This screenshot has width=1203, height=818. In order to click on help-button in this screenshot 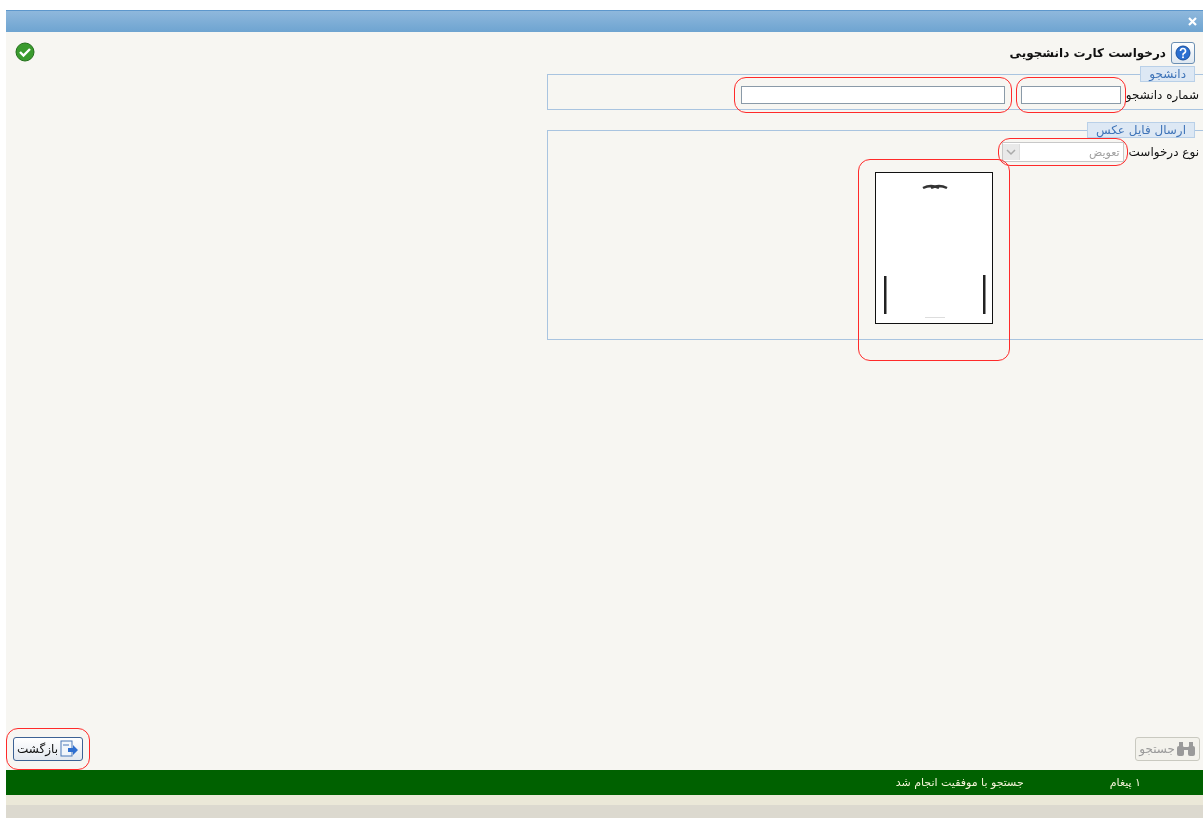, I will do `click(1183, 53)`.